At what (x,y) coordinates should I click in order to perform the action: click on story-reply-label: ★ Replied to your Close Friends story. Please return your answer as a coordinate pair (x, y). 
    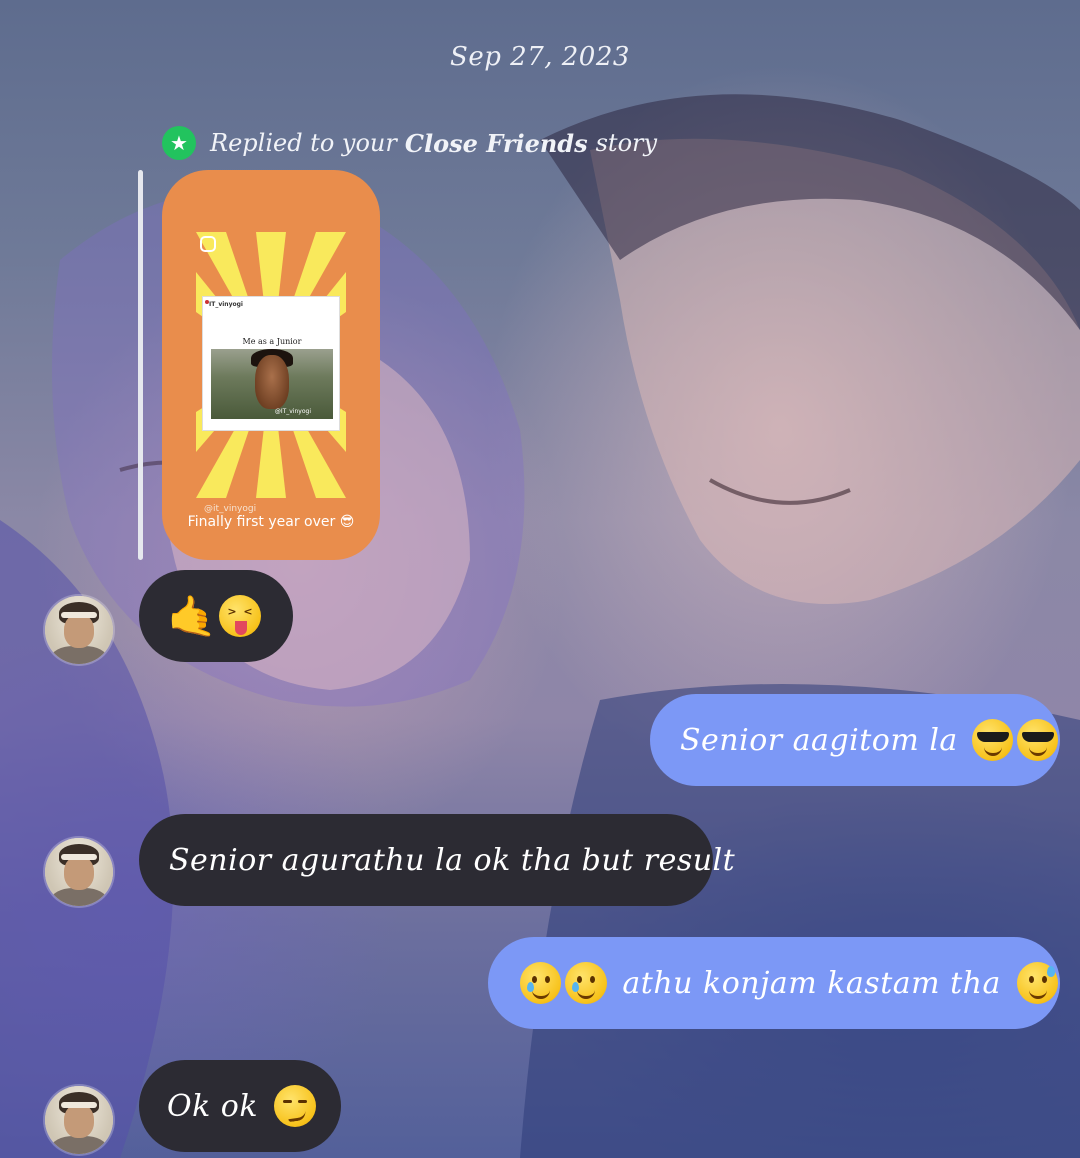
    Looking at the image, I should click on (409, 143).